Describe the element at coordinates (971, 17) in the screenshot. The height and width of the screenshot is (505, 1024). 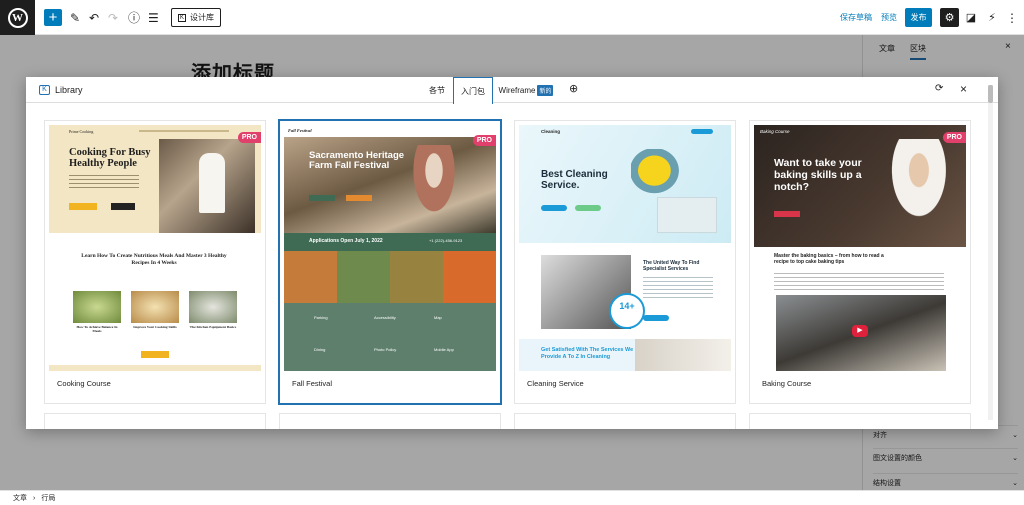
I see `style-book-icon: ◪` at that location.